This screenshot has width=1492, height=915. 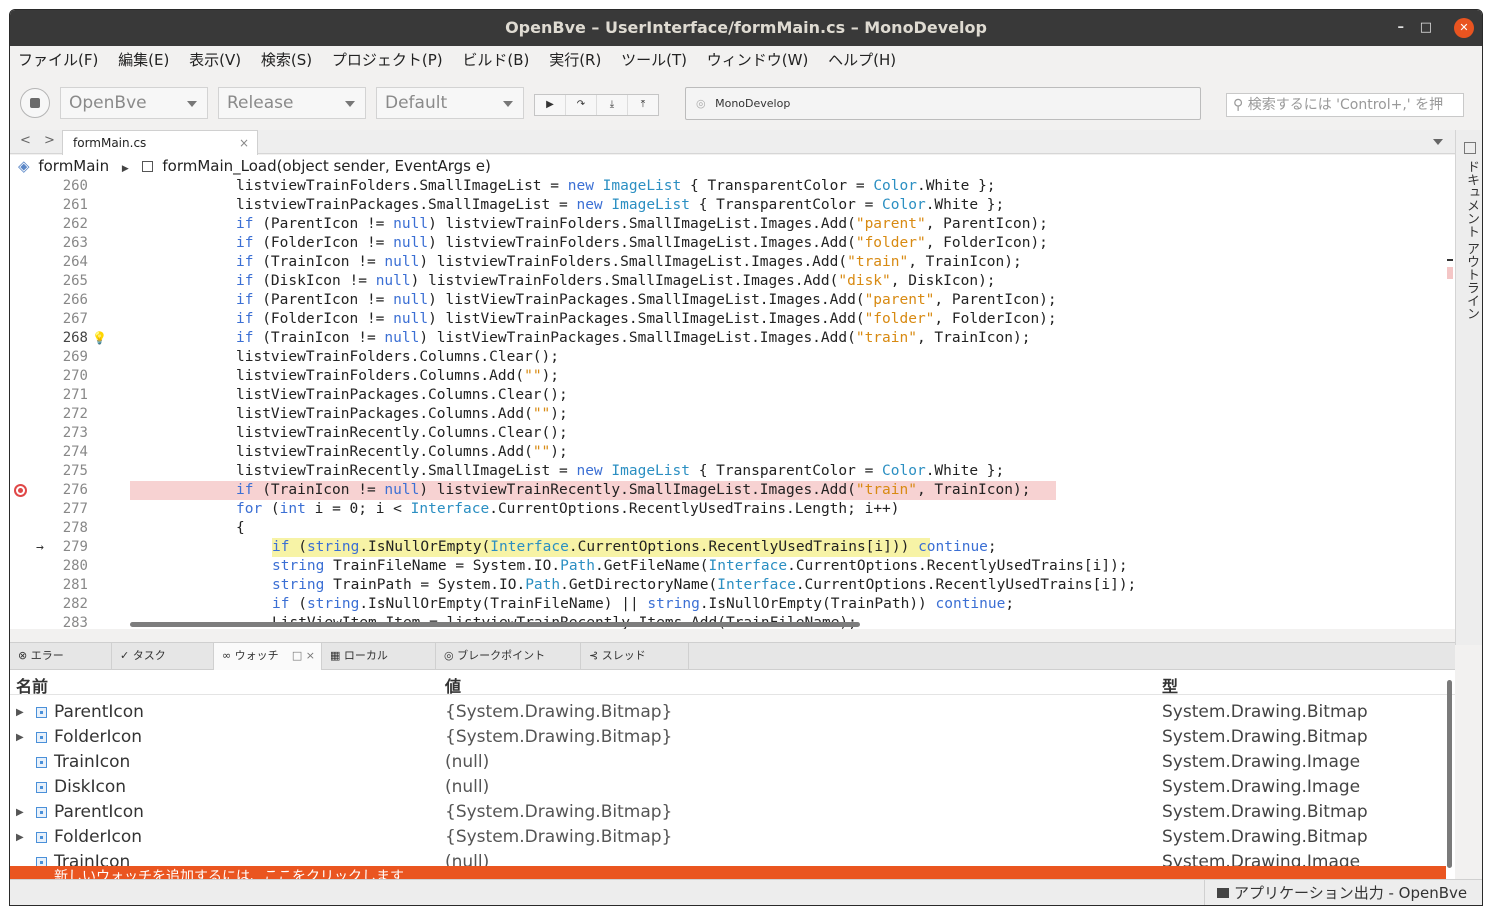 What do you see at coordinates (49, 141) in the screenshot?
I see `chevron-right-icon: >` at bounding box center [49, 141].